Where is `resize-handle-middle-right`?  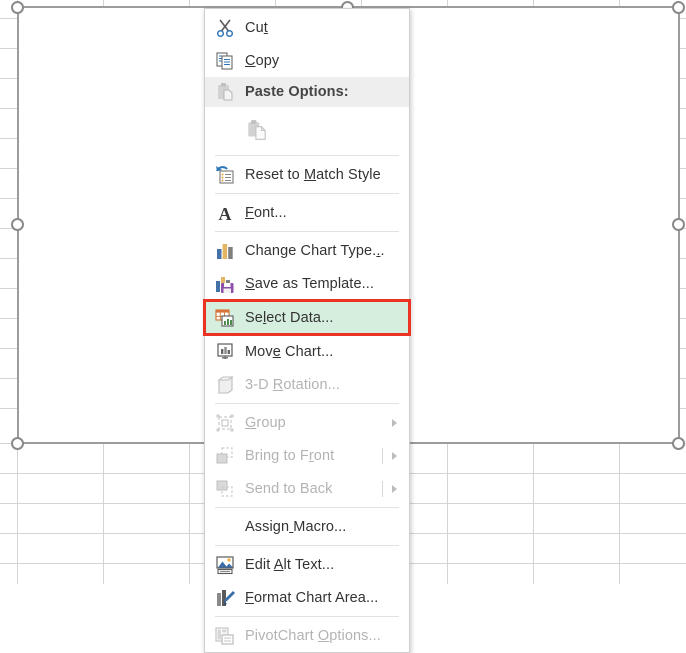 resize-handle-middle-right is located at coordinates (678, 224).